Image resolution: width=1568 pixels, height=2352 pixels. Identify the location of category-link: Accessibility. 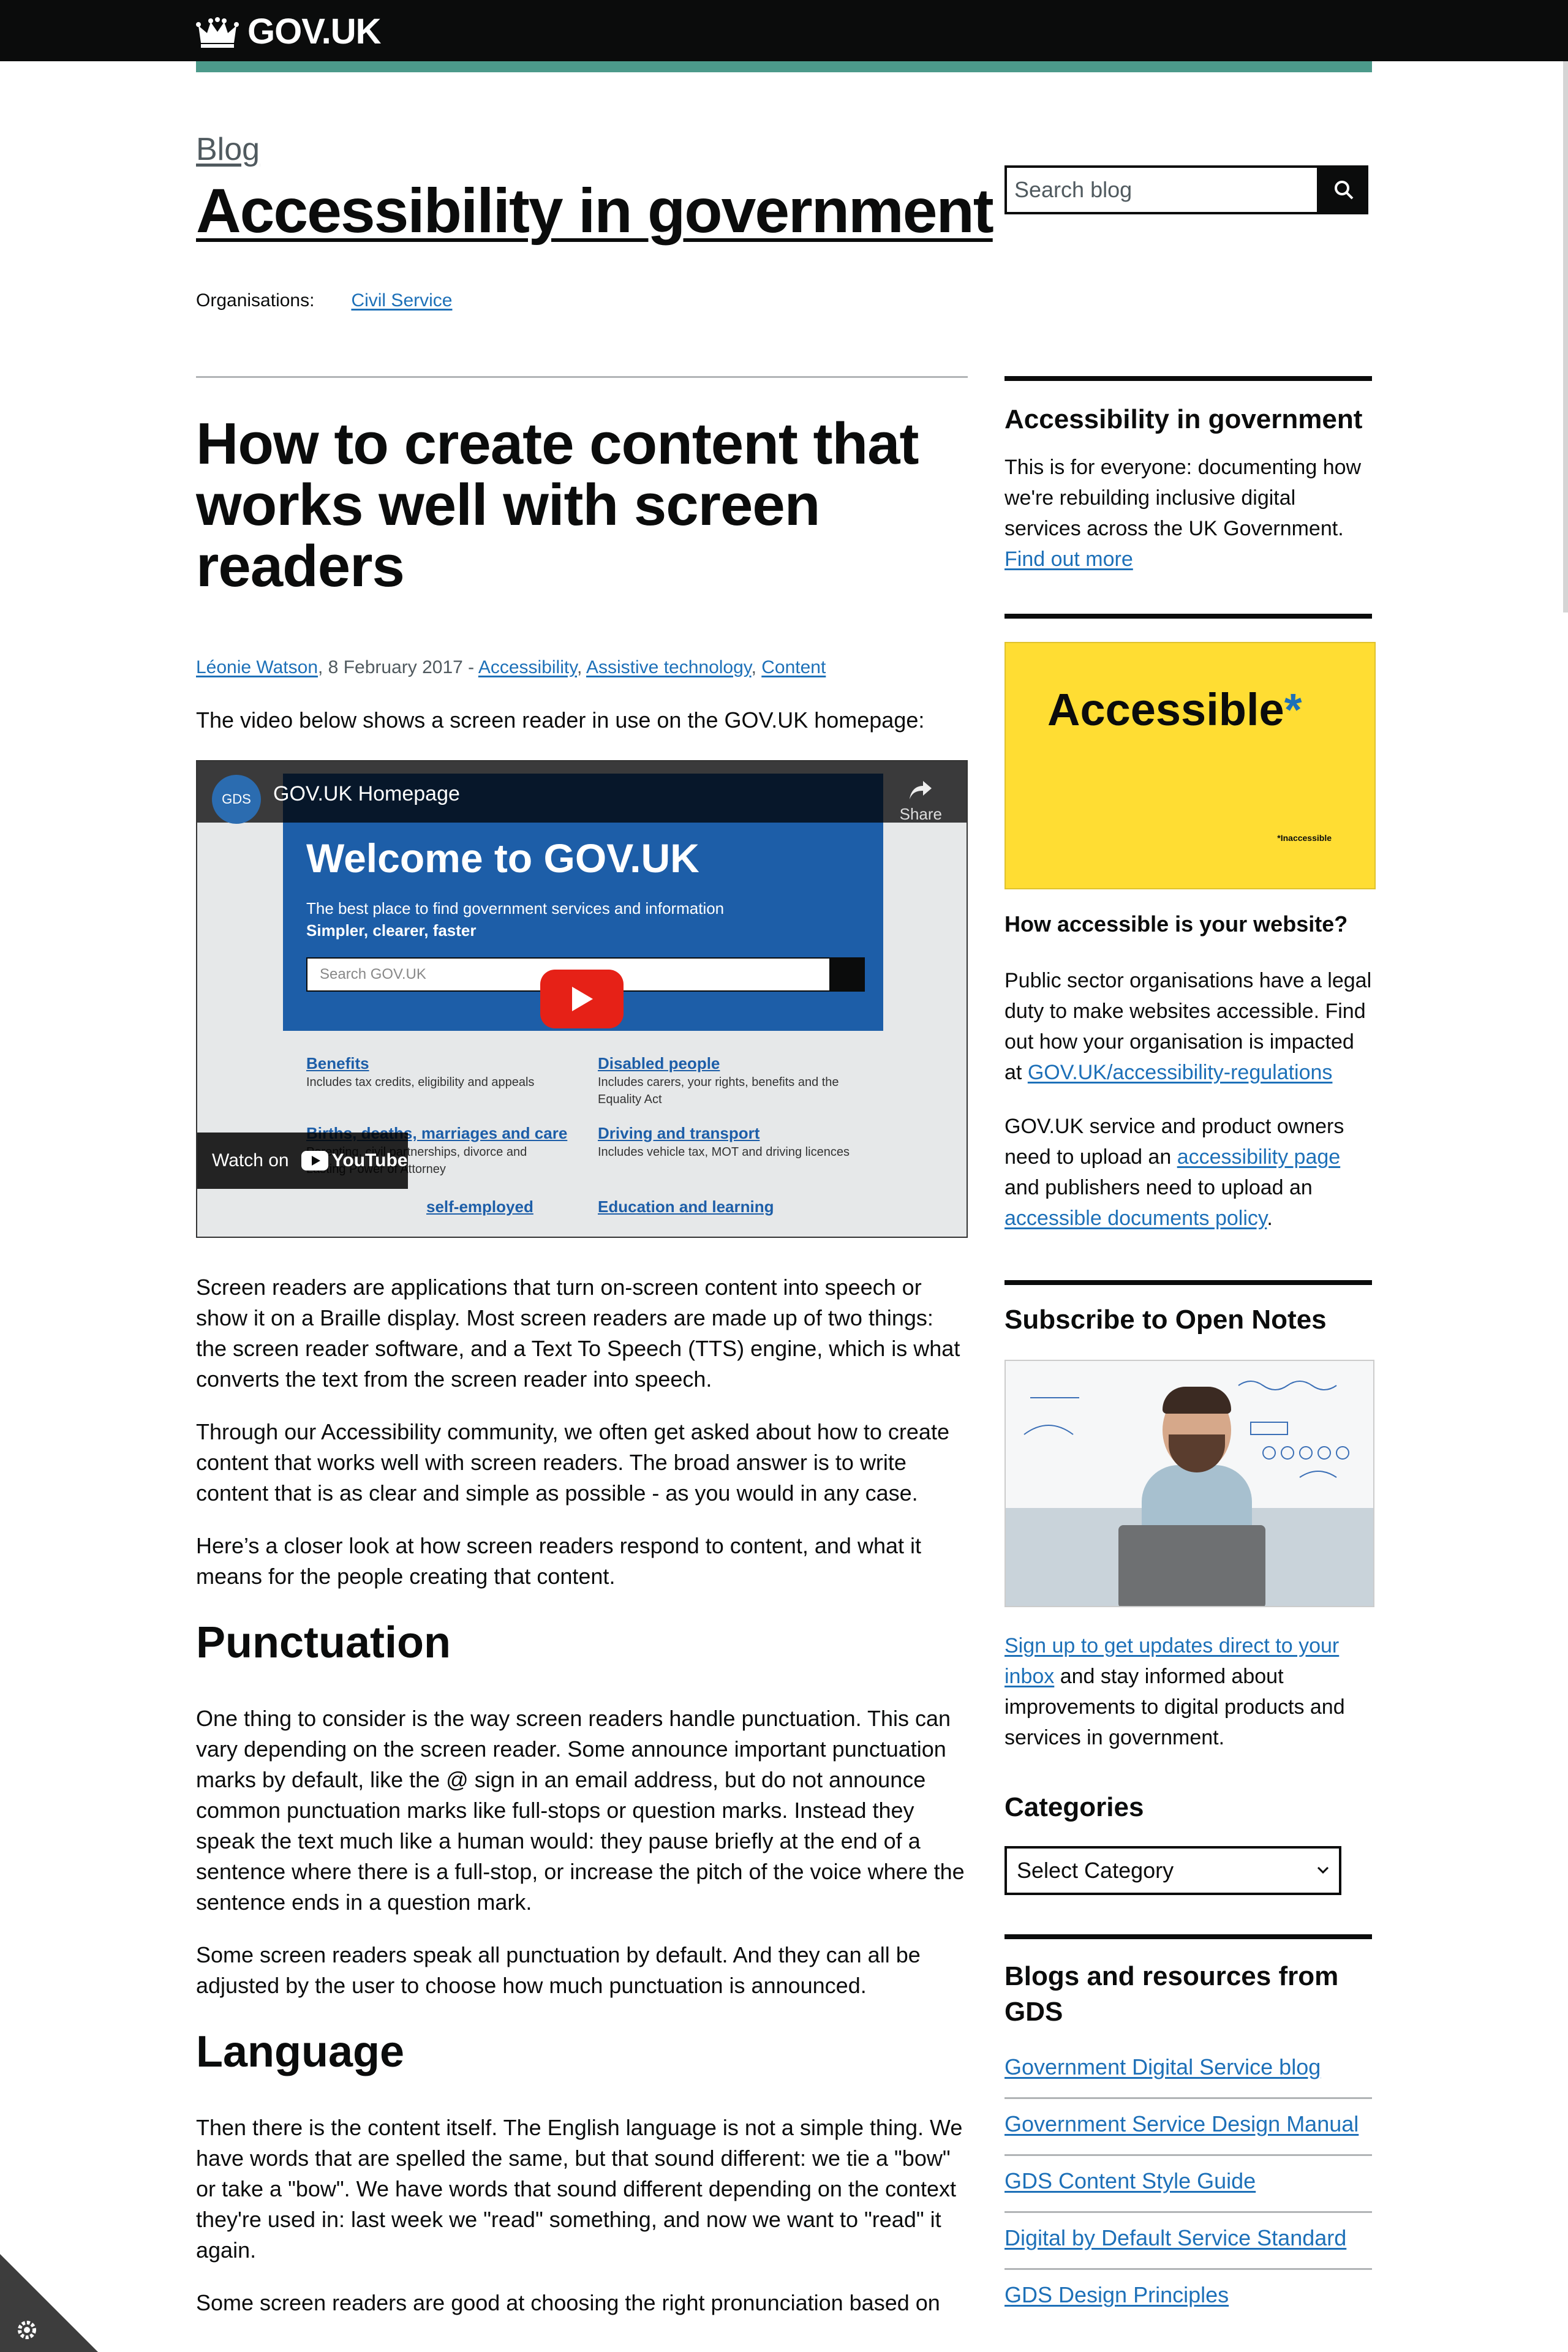
(528, 667).